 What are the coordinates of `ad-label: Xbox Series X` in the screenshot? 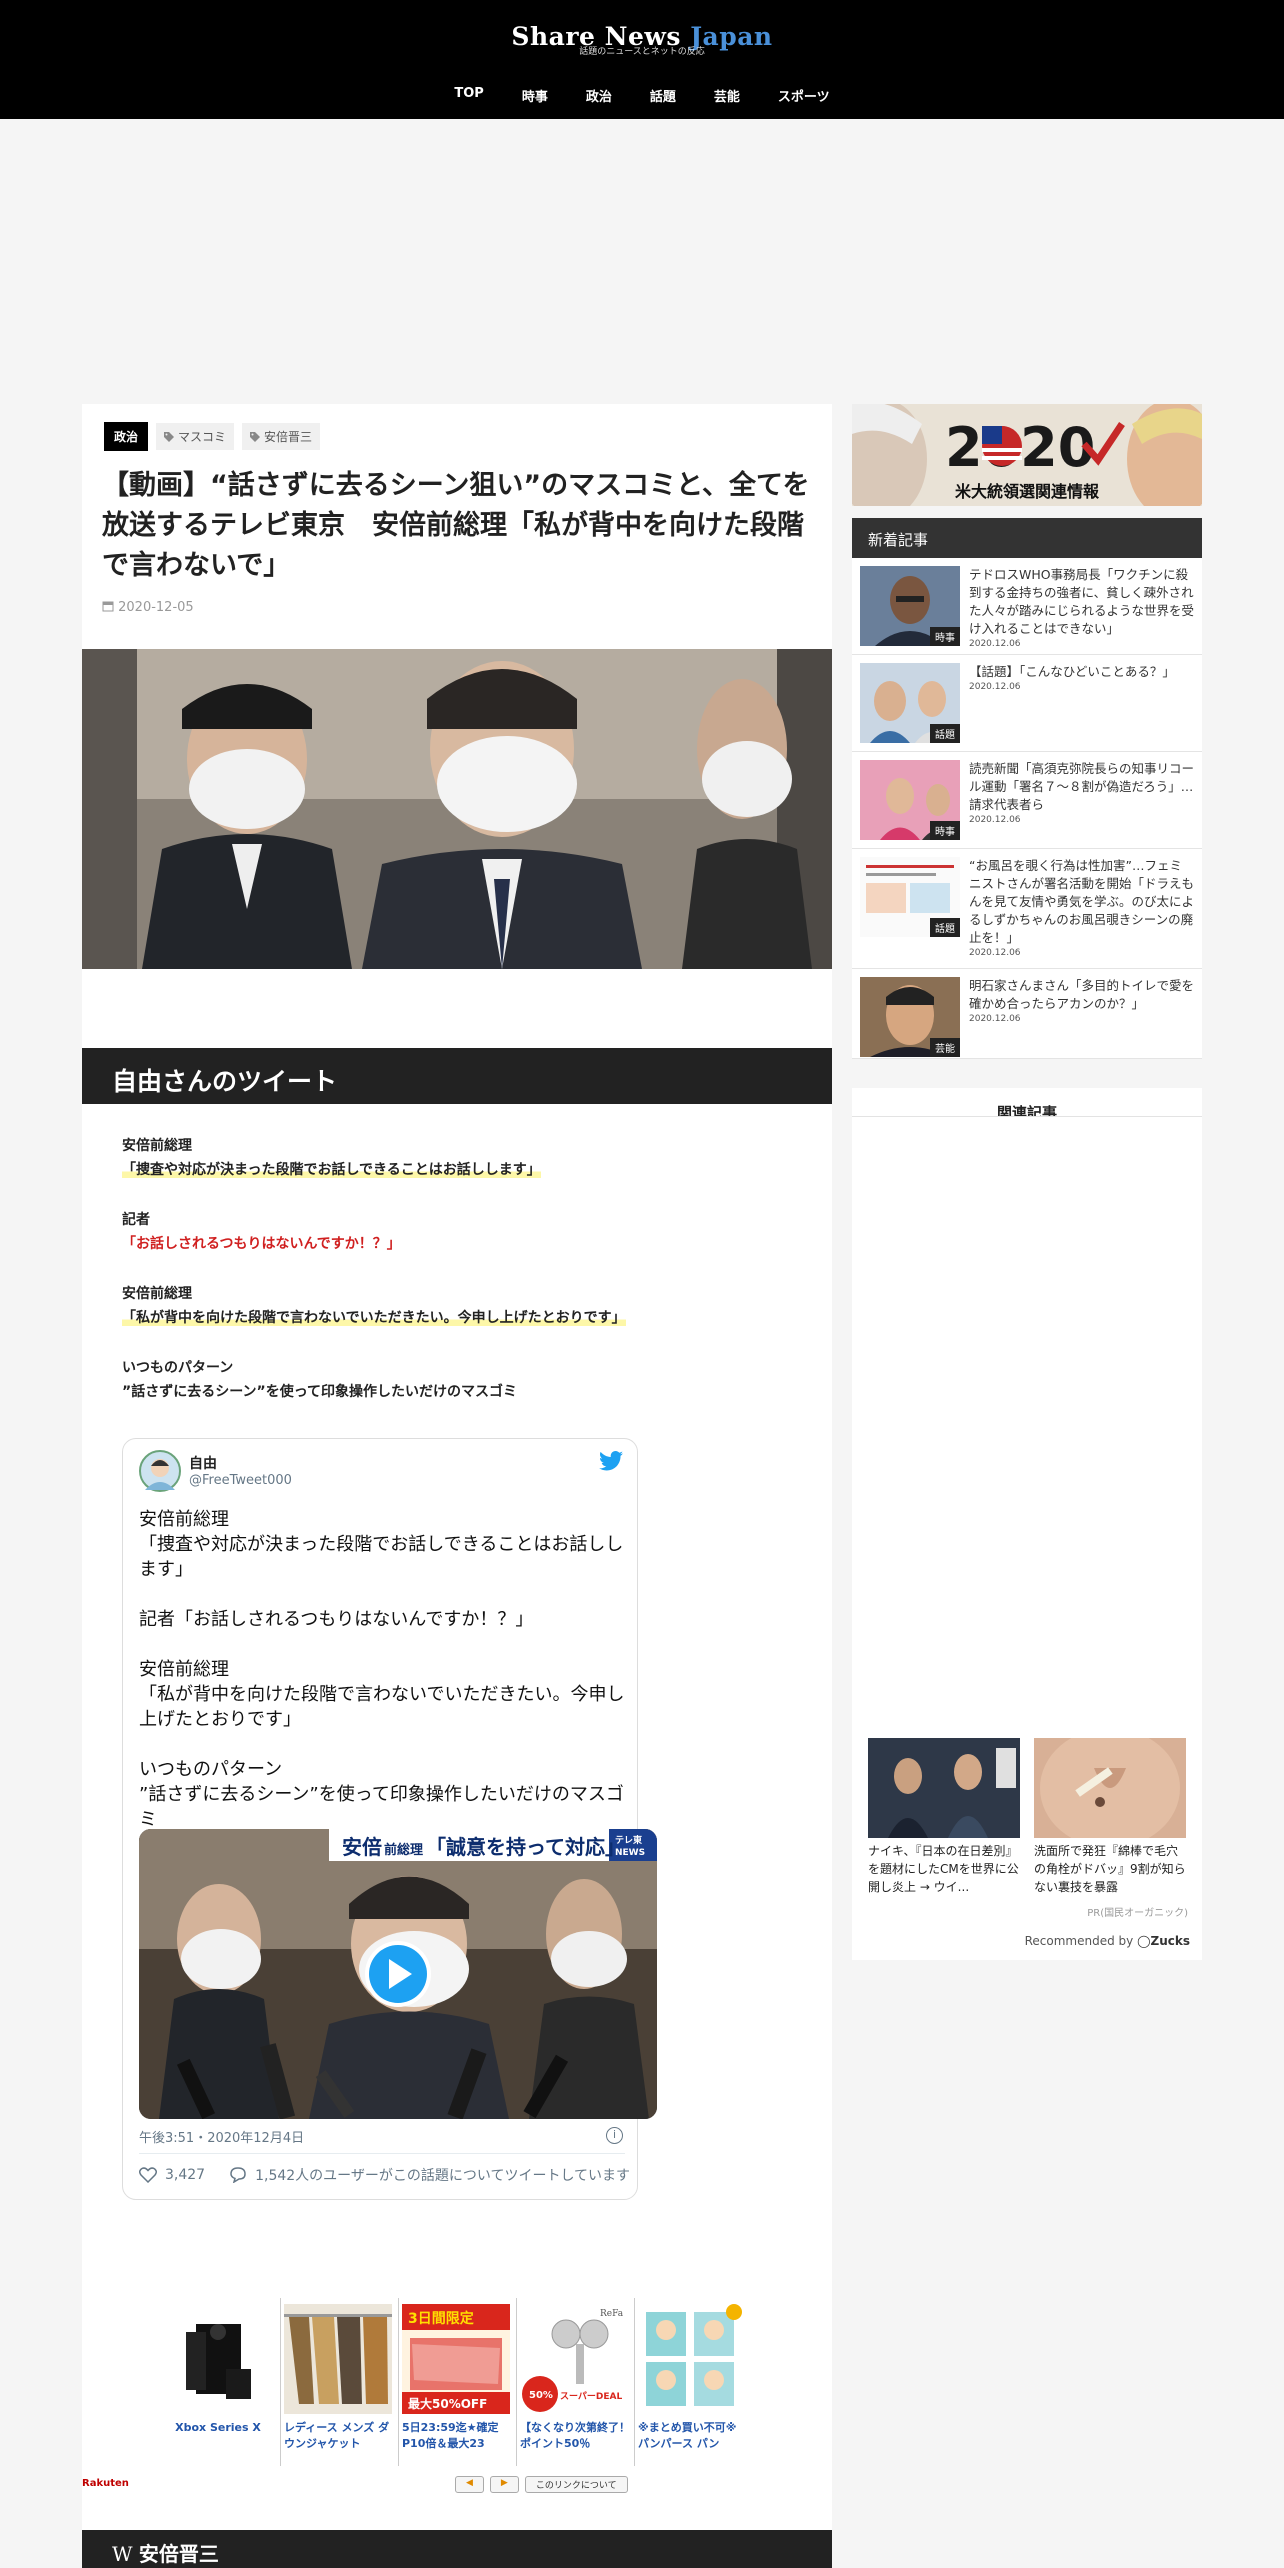 It's located at (218, 2428).